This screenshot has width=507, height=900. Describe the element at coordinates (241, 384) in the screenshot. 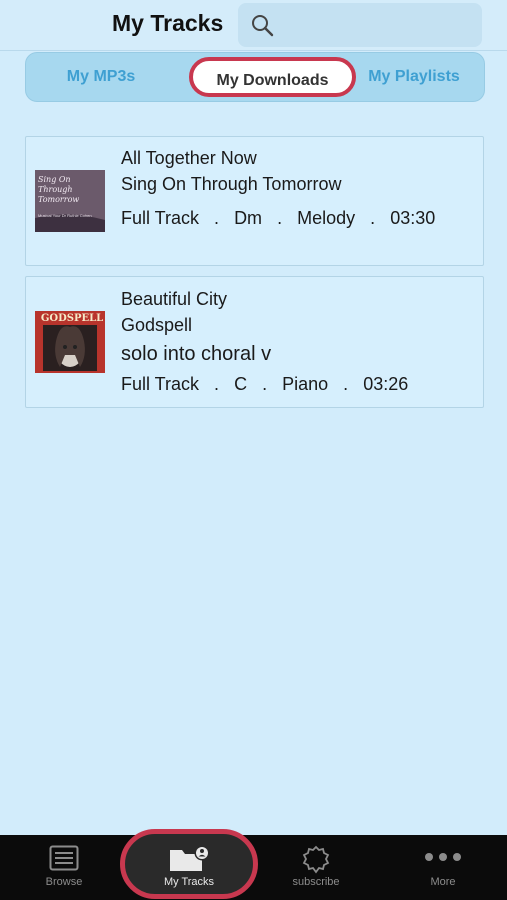

I see `track-key: C` at that location.